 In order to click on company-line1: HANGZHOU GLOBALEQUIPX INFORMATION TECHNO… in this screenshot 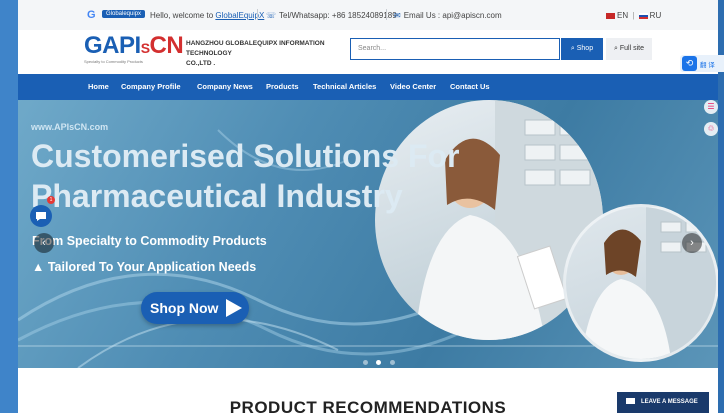, I will do `click(255, 48)`.